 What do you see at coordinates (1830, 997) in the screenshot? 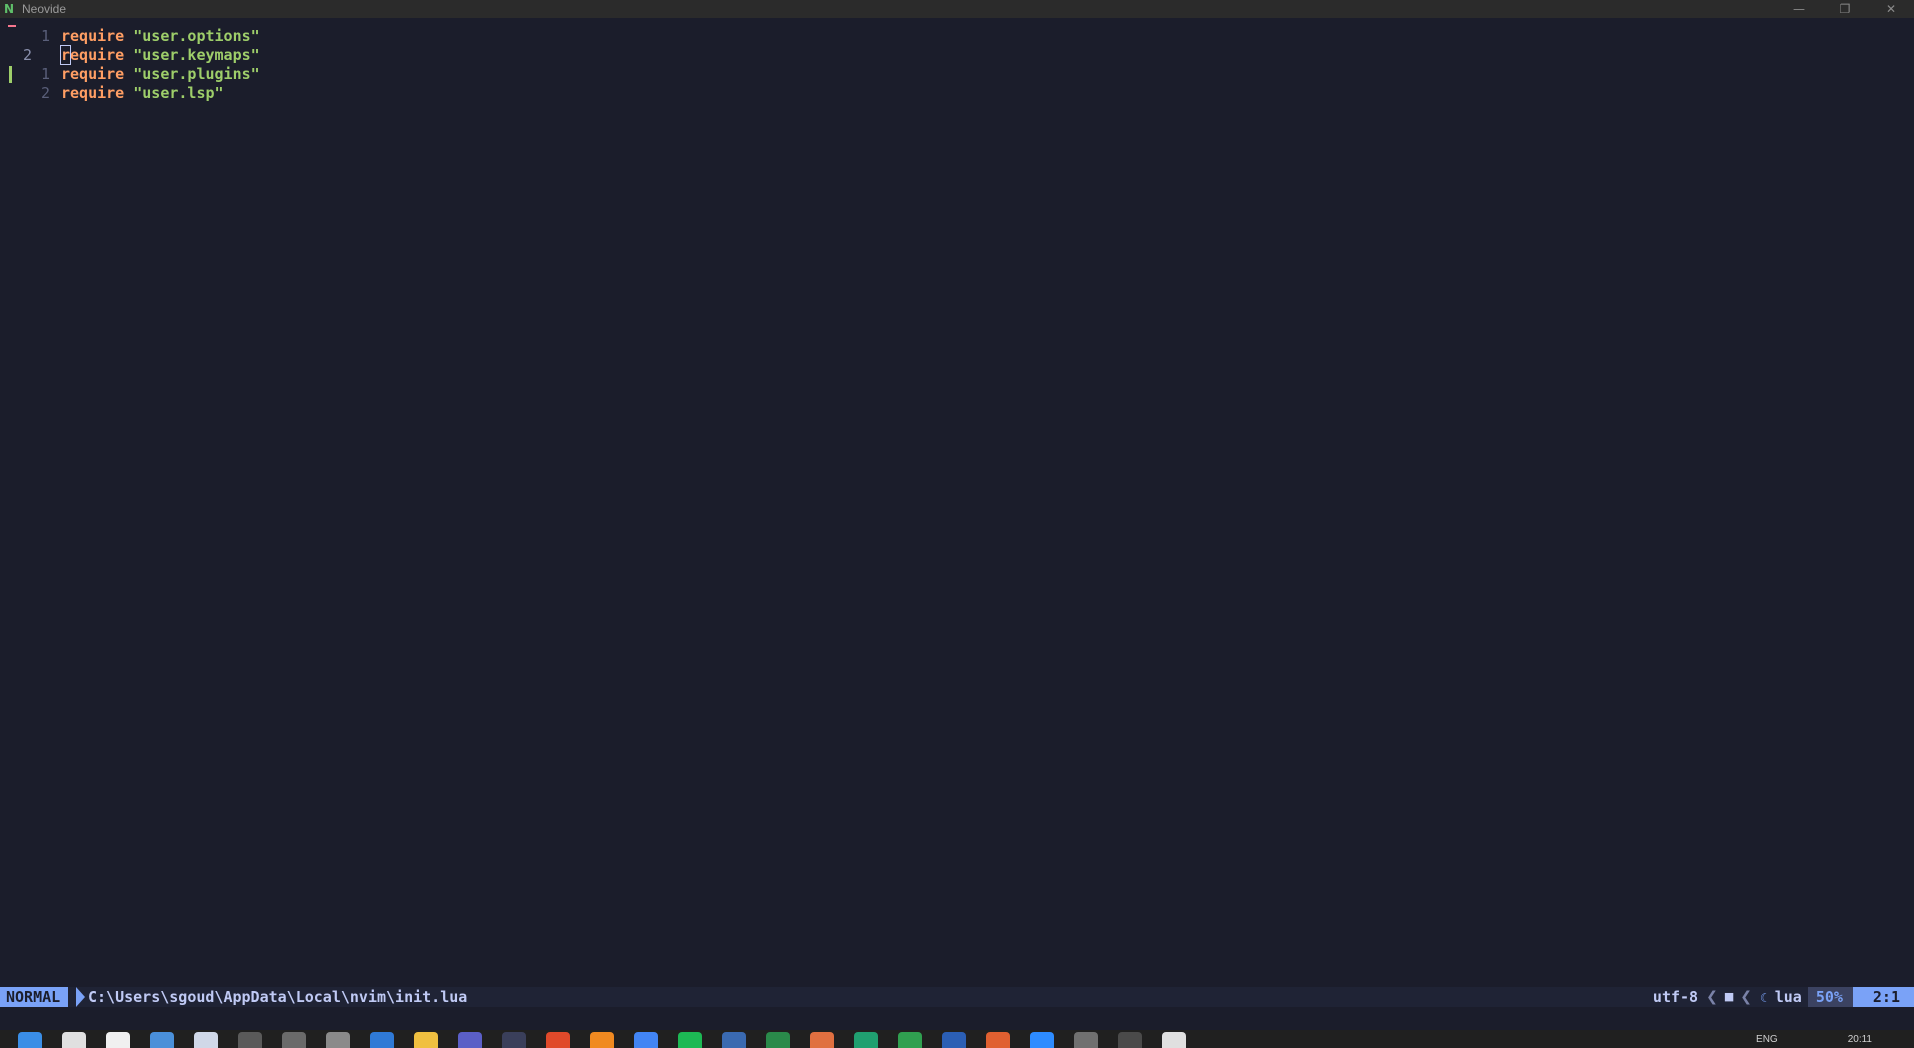
I see `progress-percent: 50%` at bounding box center [1830, 997].